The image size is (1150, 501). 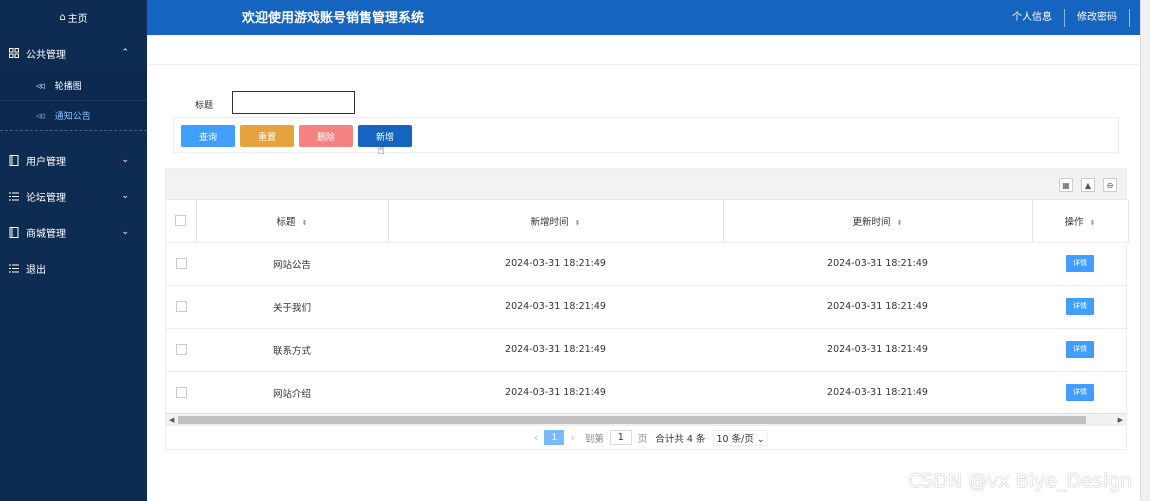 What do you see at coordinates (632, 420) in the screenshot?
I see `scroll-thumb` at bounding box center [632, 420].